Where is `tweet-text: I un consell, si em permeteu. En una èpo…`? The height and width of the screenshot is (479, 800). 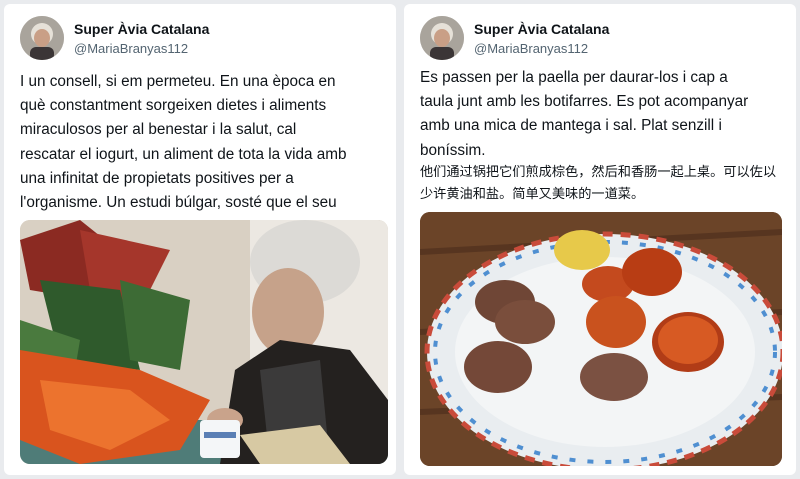
tweet-text: I un consell, si em permeteu. En una èpo… is located at coordinates (183, 142).